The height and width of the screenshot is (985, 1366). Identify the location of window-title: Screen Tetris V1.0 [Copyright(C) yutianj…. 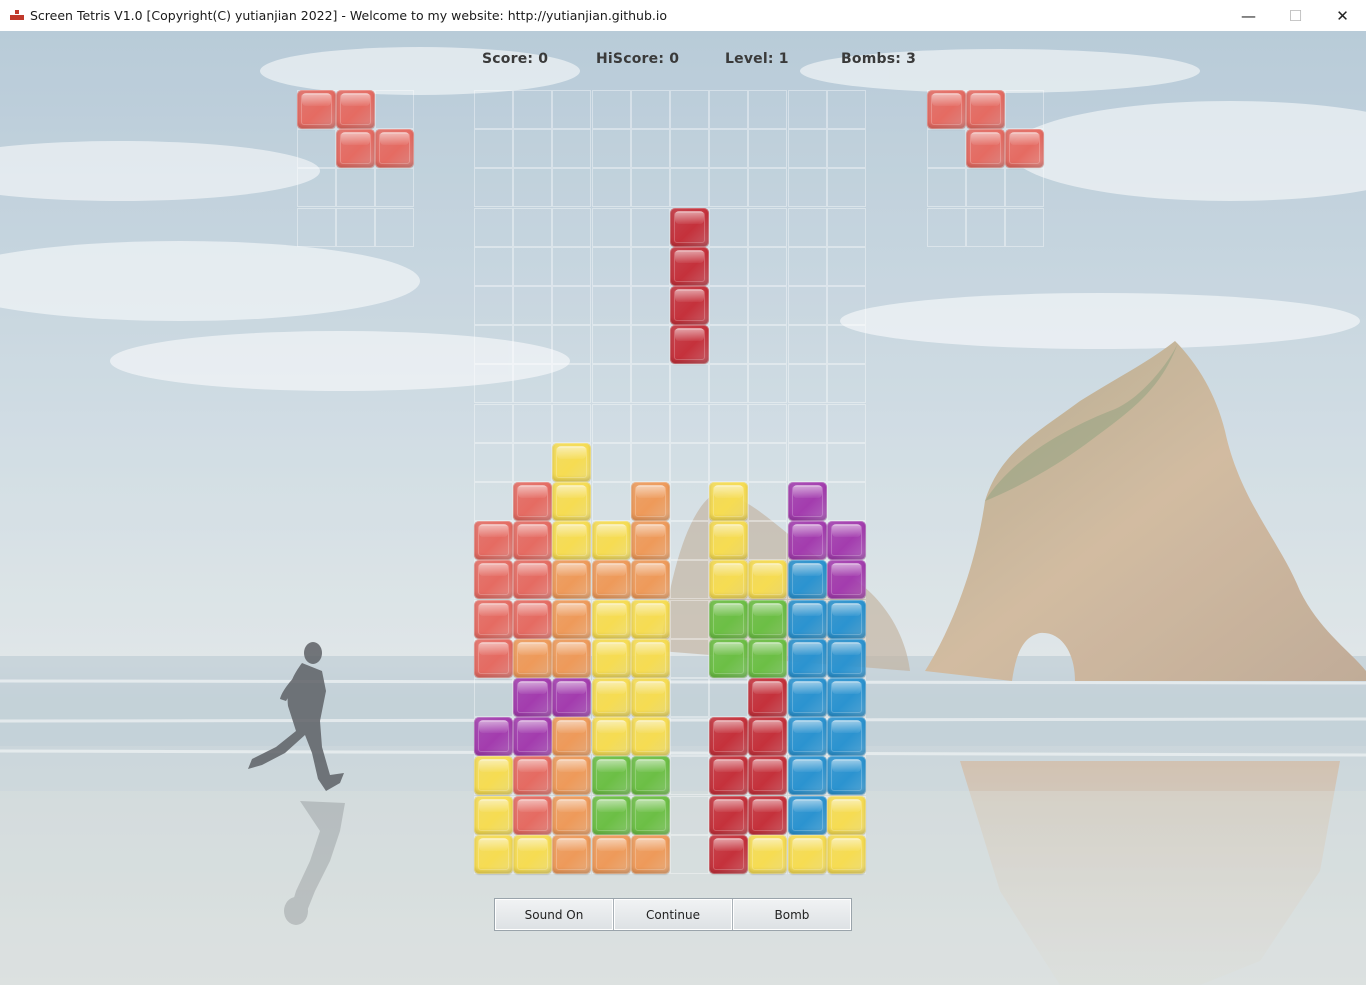
(348, 15).